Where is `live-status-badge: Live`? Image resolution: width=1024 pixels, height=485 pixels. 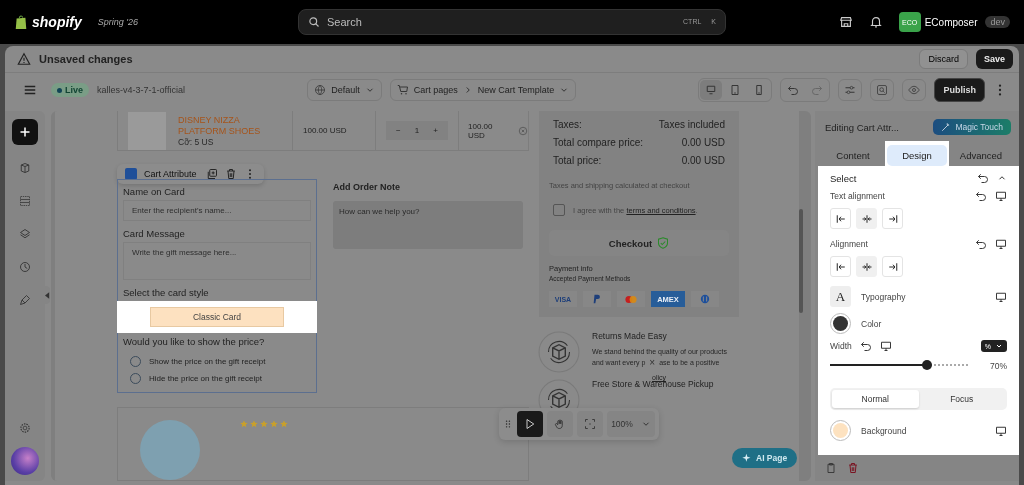
live-status-badge: Live is located at coordinates (70, 90).